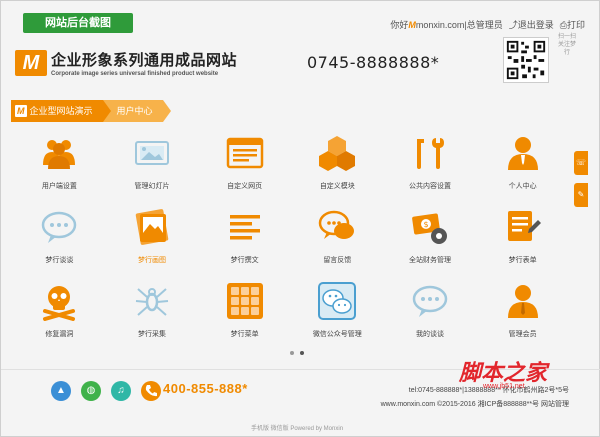 This screenshot has height=437, width=600. Describe the element at coordinates (504, 386) in the screenshot. I see `watermark-url: www.jb51.net` at that location.